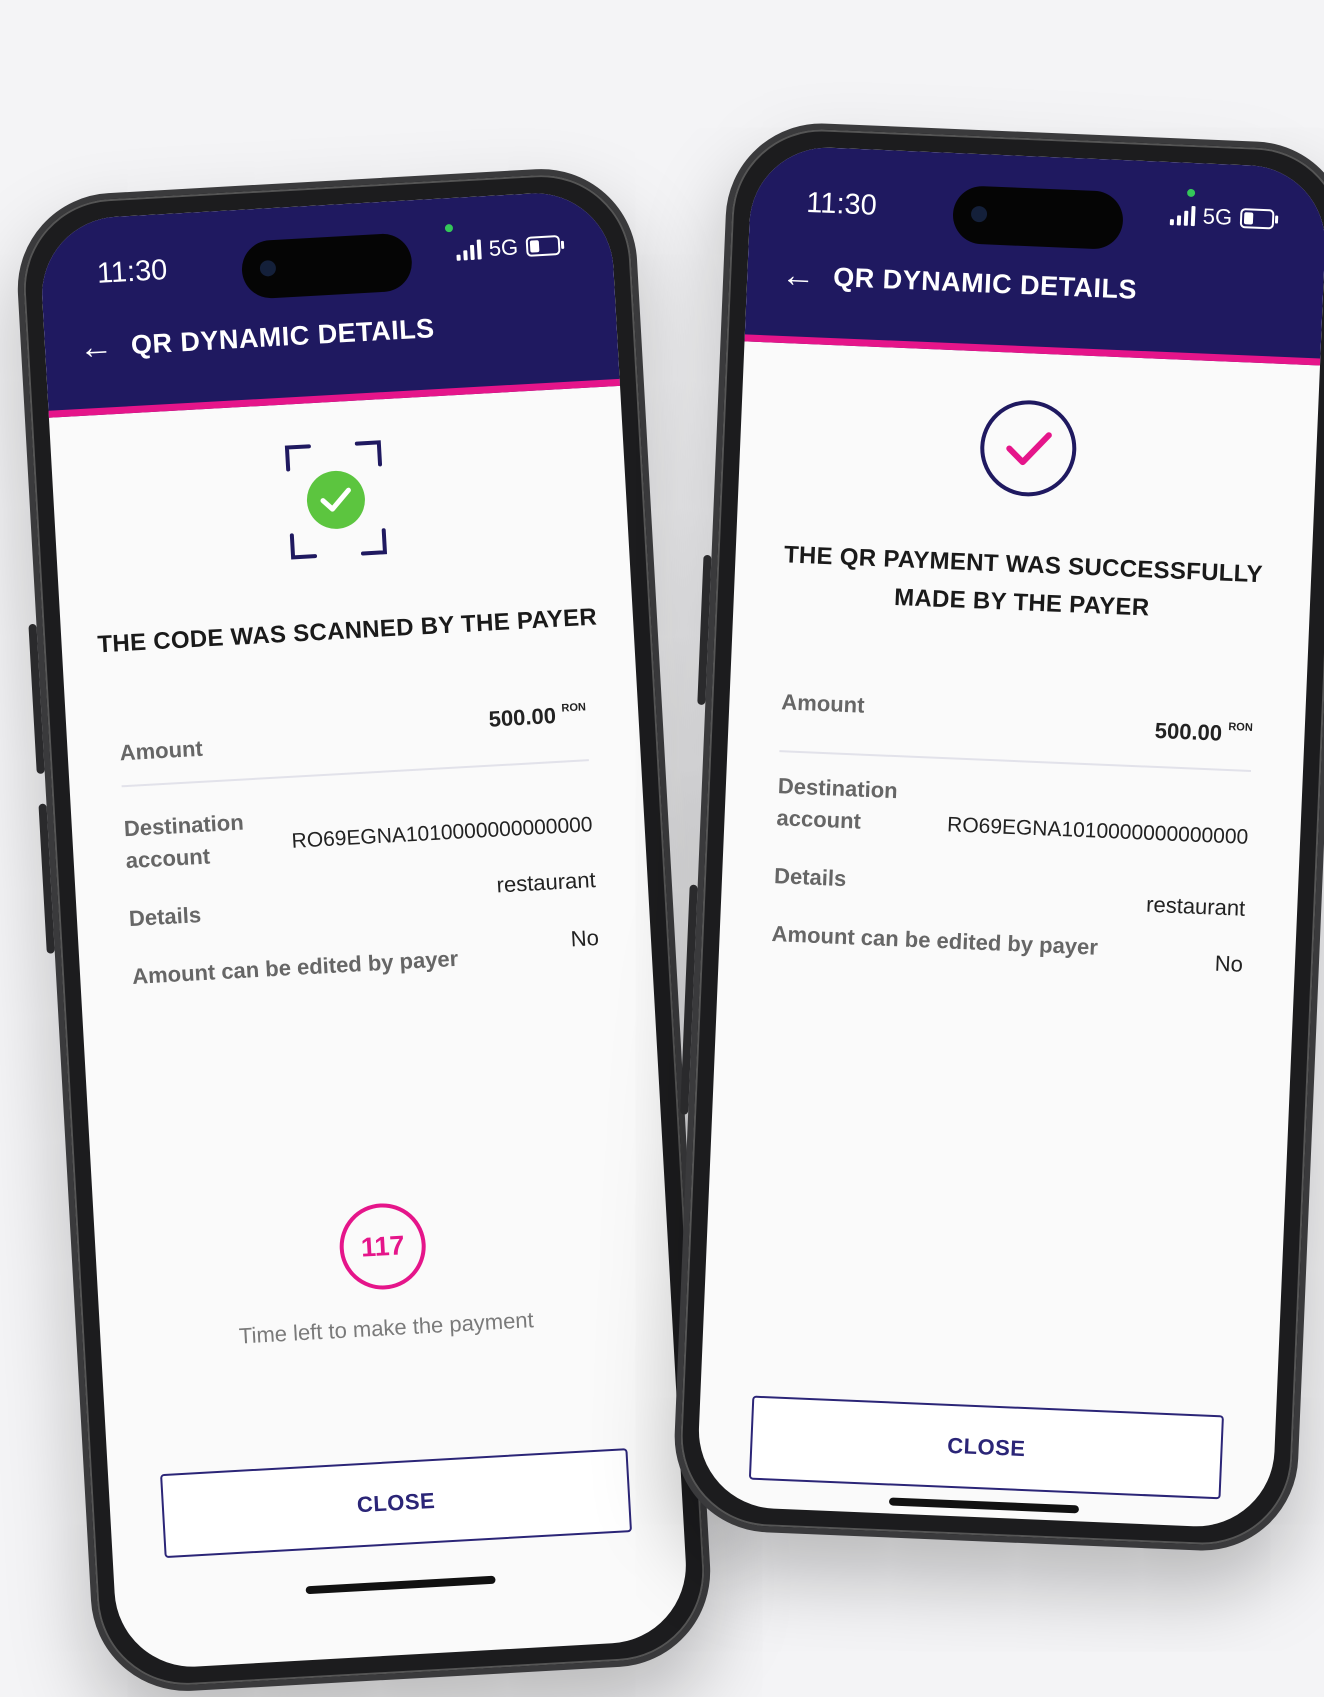 This screenshot has width=1324, height=1697. What do you see at coordinates (1028, 448) in the screenshot?
I see `success-check-icon` at bounding box center [1028, 448].